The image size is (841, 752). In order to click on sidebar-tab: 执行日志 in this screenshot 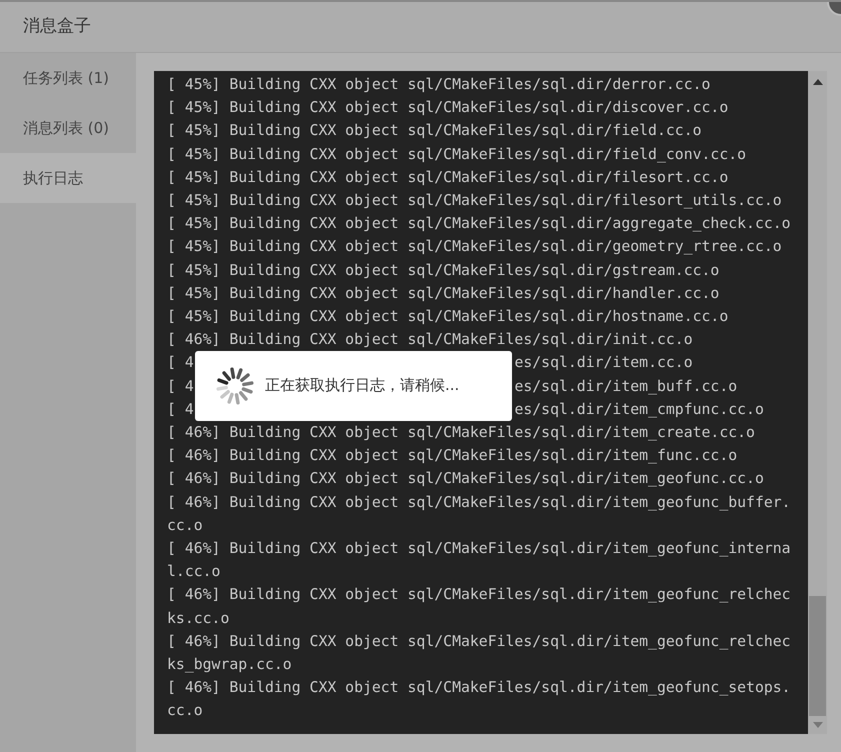, I will do `click(68, 178)`.